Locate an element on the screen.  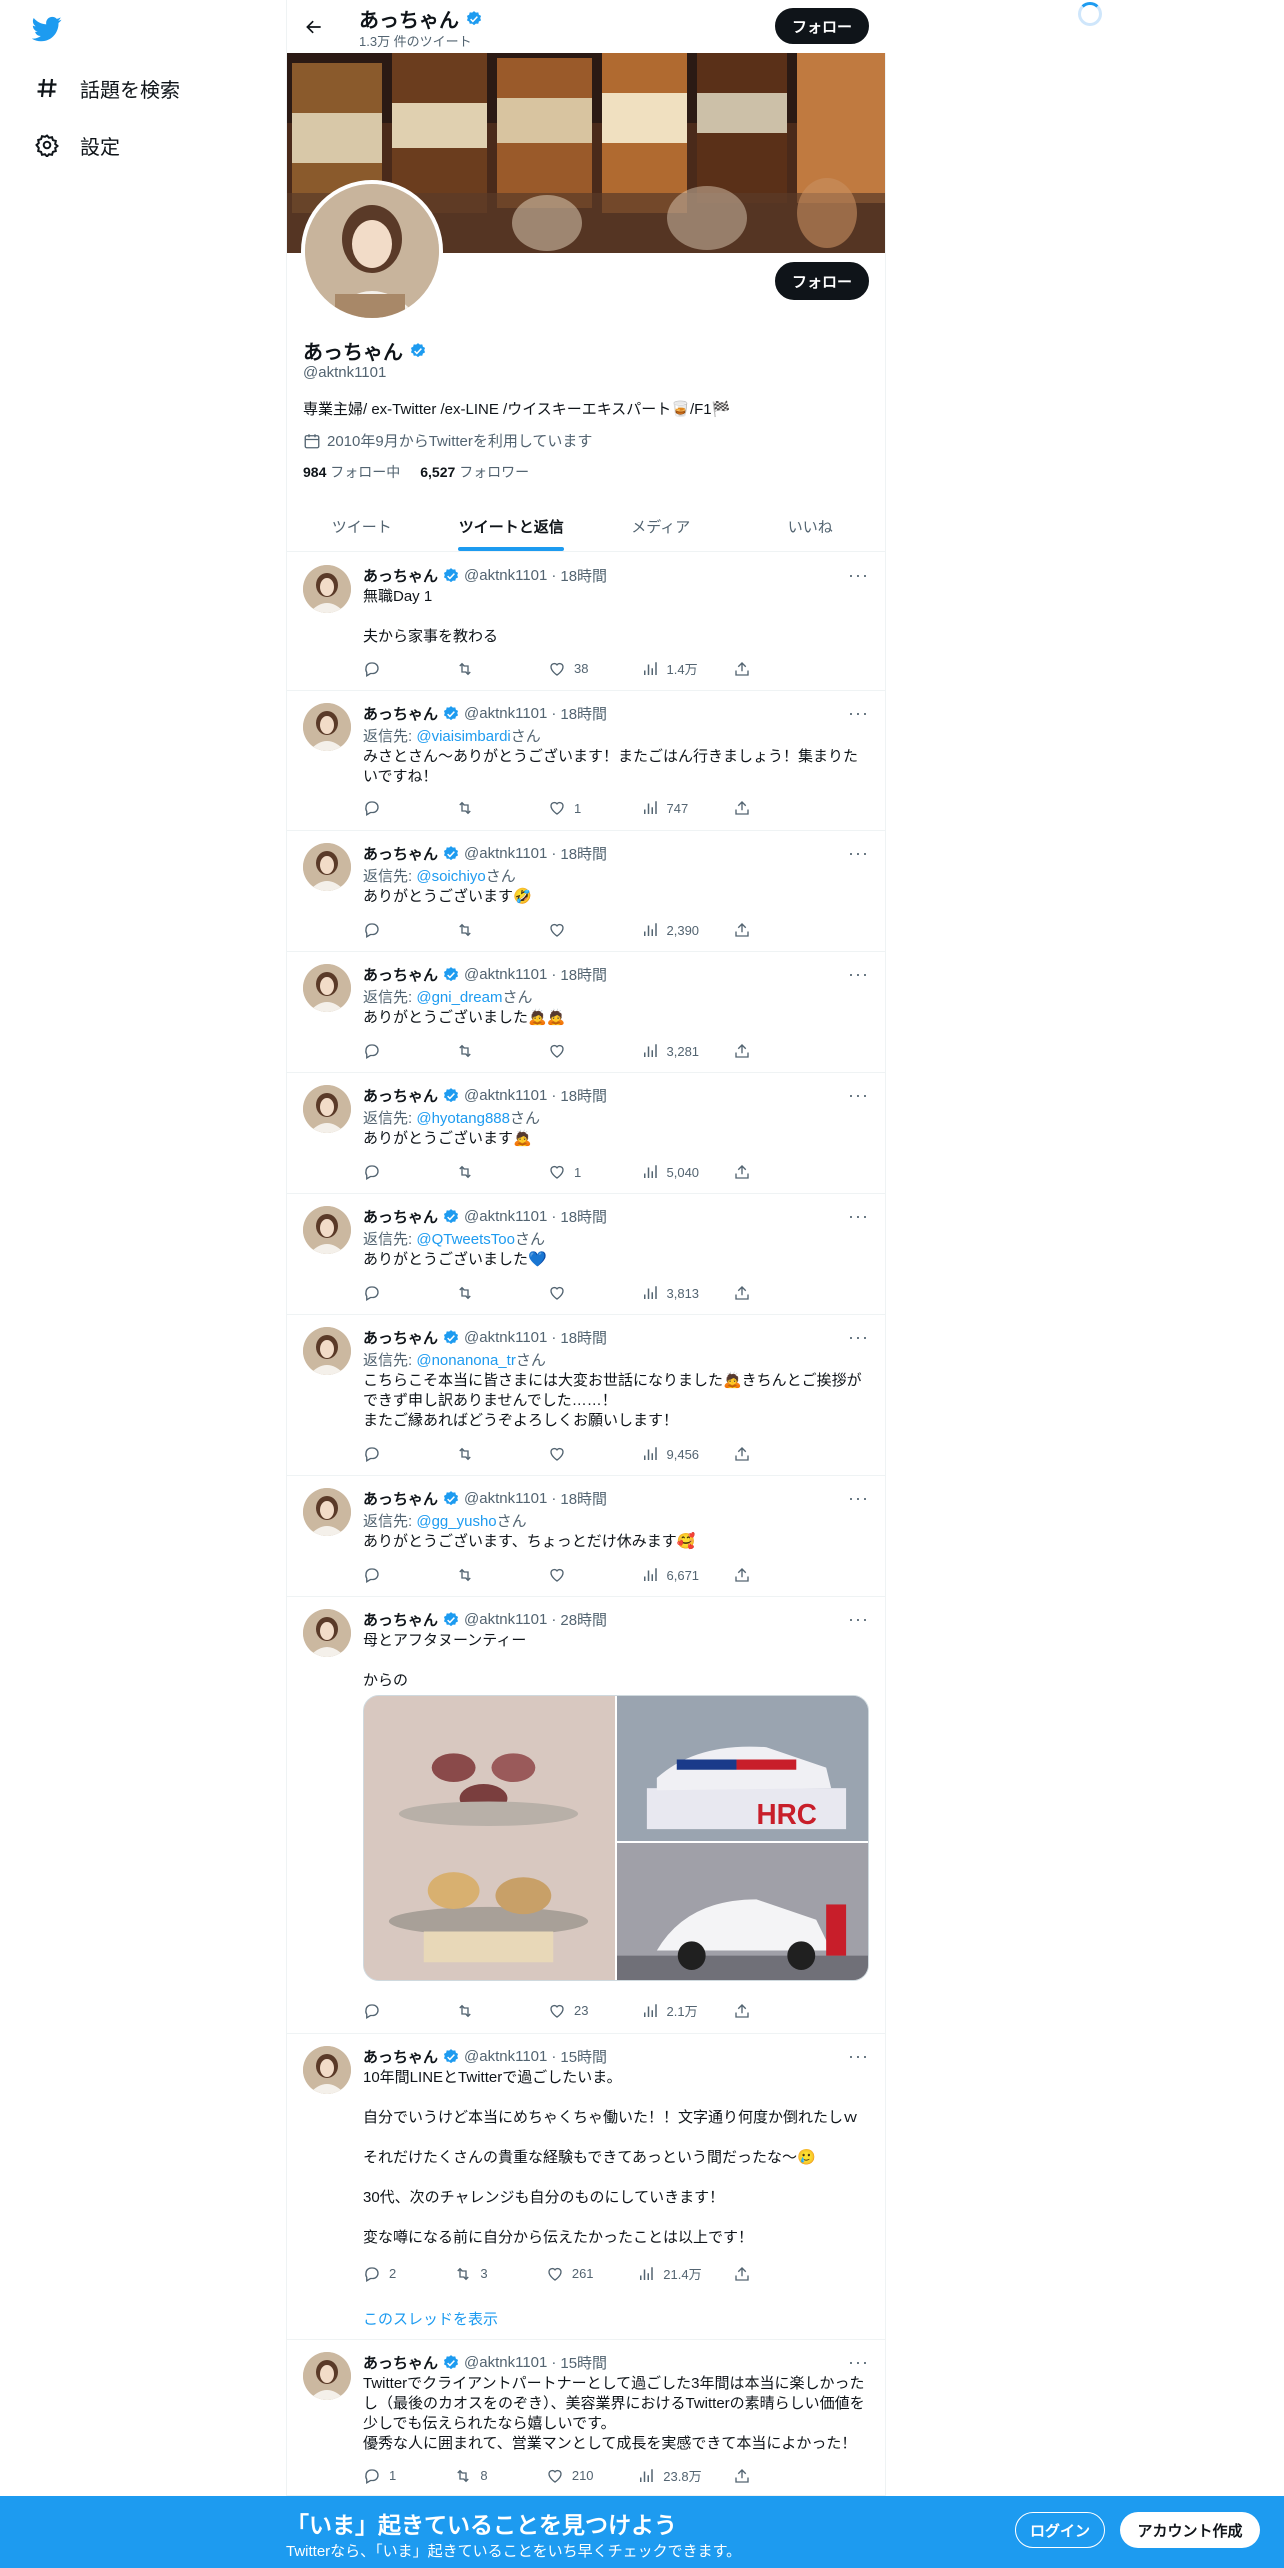
reply-to-link: @QTweetsToo is located at coordinates (465, 1239).